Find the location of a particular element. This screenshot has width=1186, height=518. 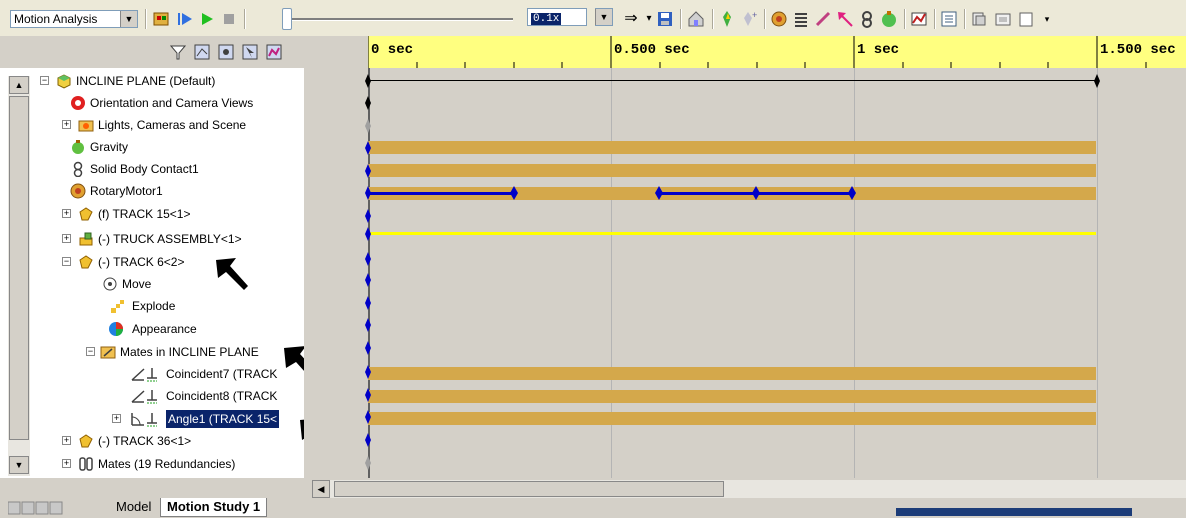

taskbar-window-preview is located at coordinates (1014, 512).